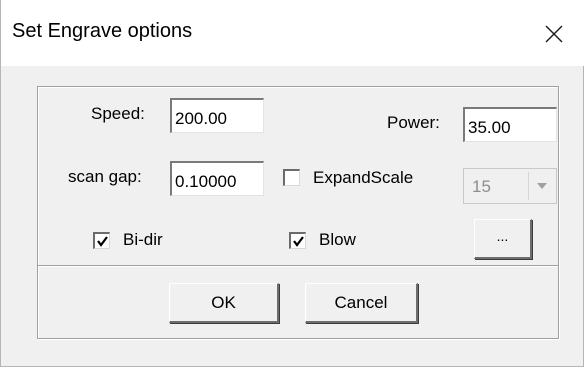 The width and height of the screenshot is (584, 367). I want to click on scan-gap-input, so click(217, 178).